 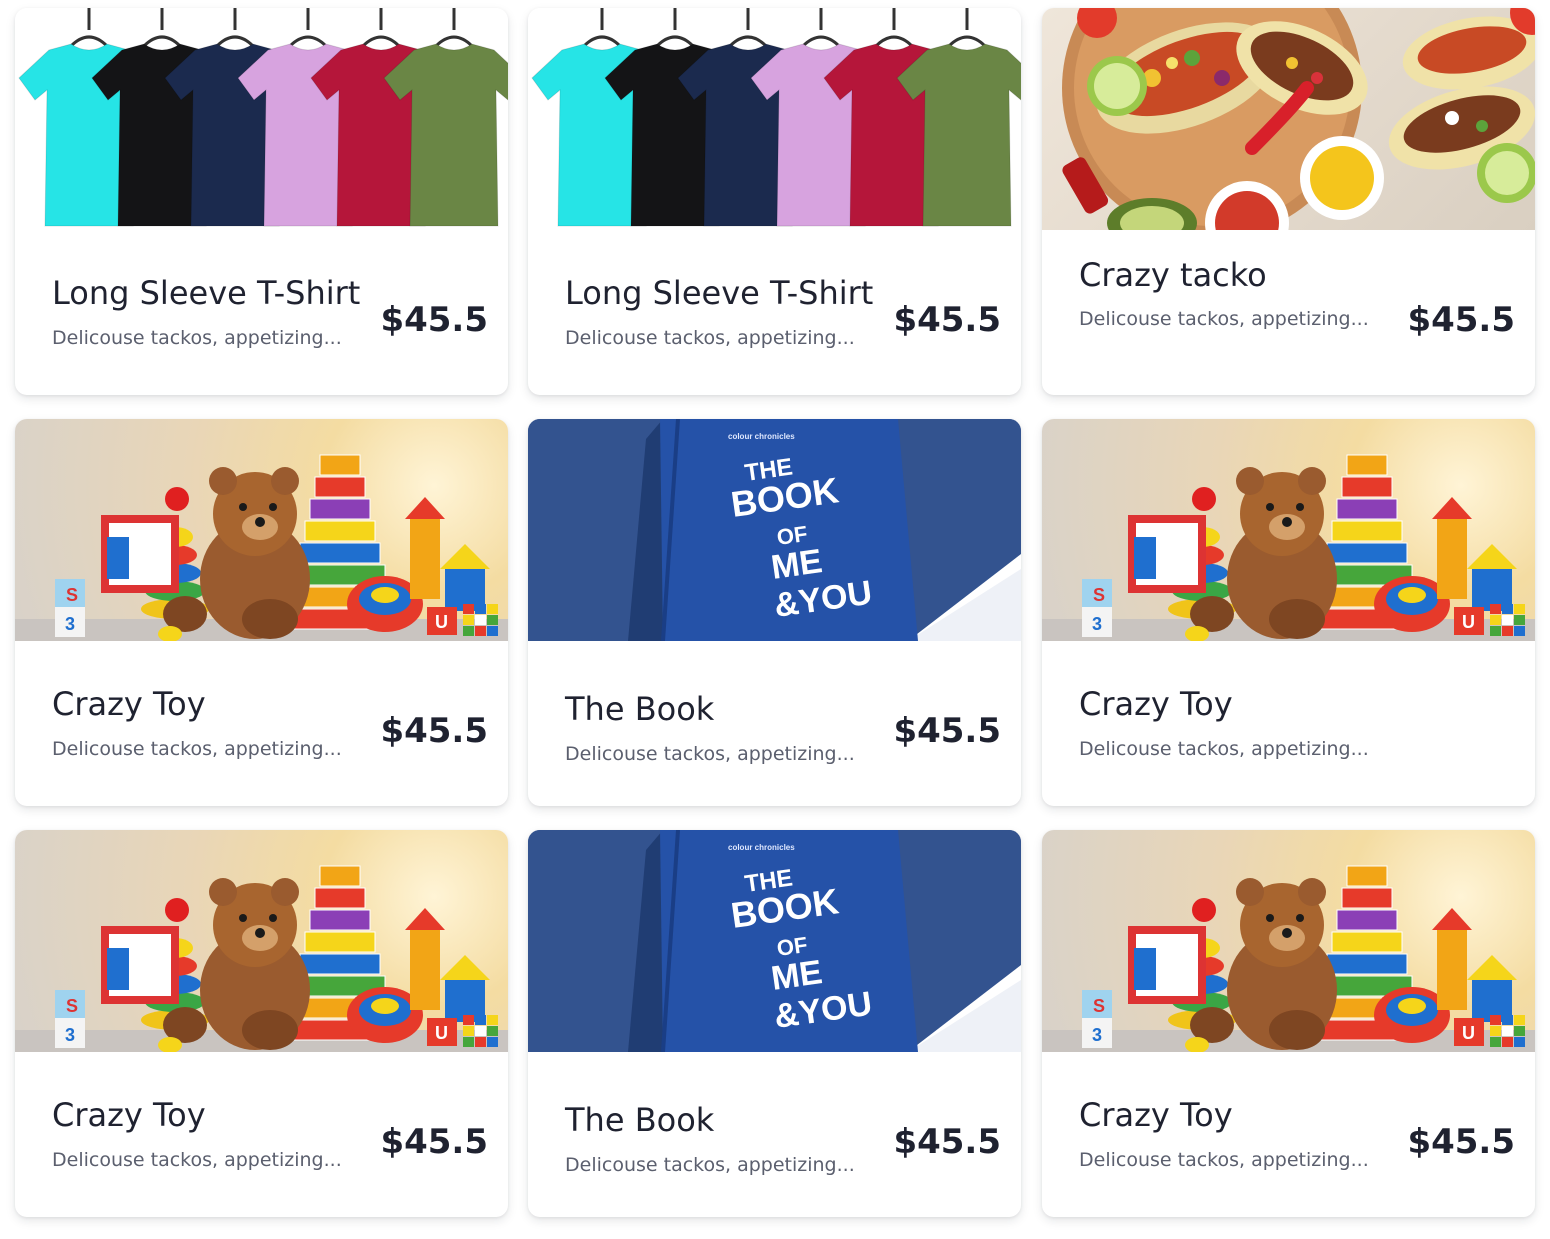 What do you see at coordinates (1173, 275) in the screenshot?
I see `product-title: Crazy tacko` at bounding box center [1173, 275].